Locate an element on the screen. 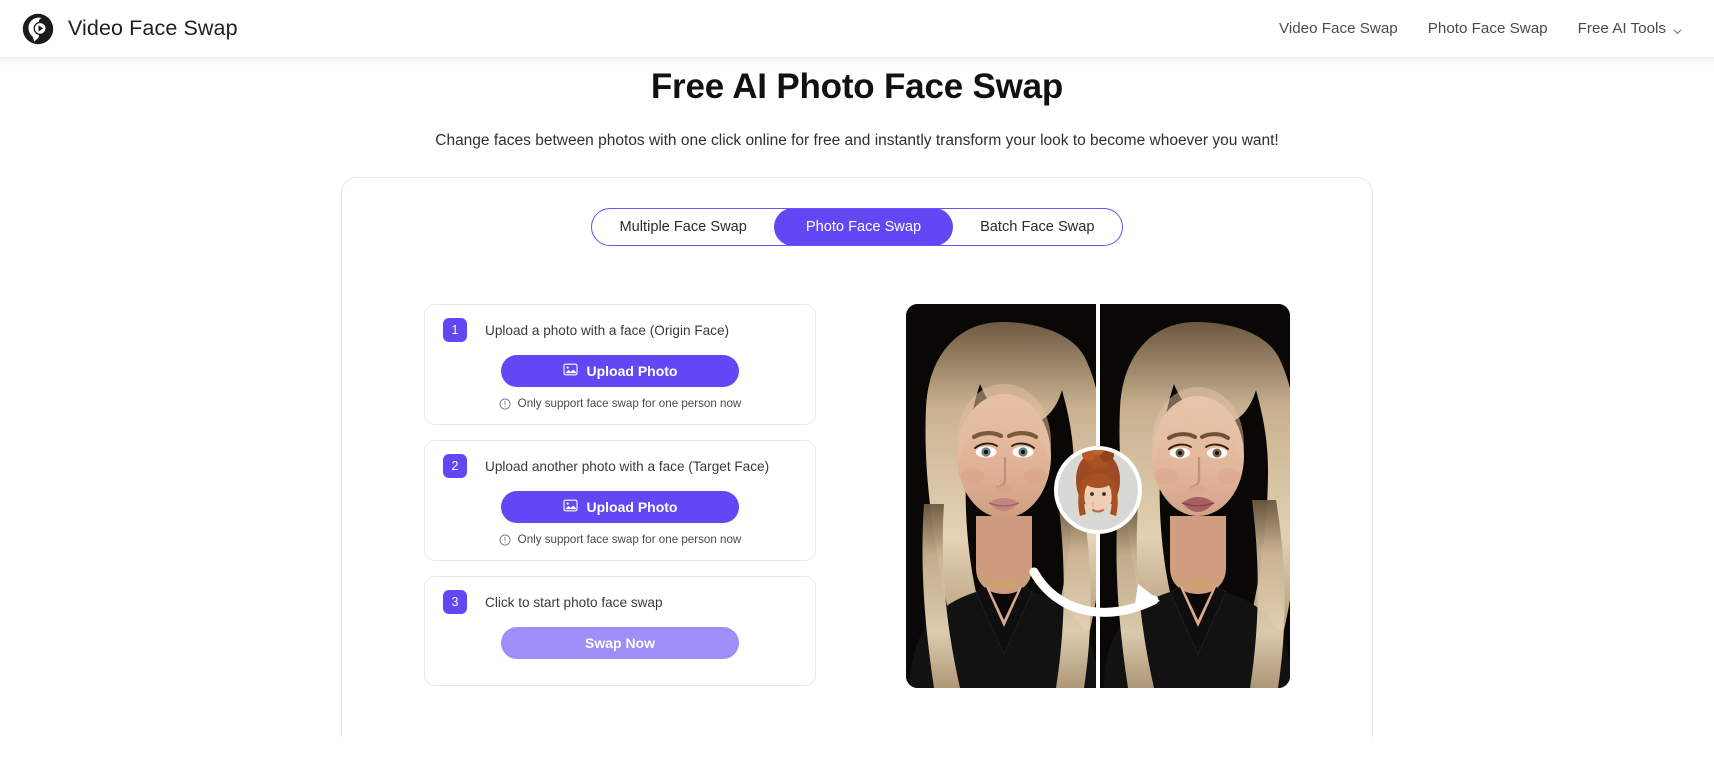  step-label-text: Click to start photo face swap is located at coordinates (574, 602).